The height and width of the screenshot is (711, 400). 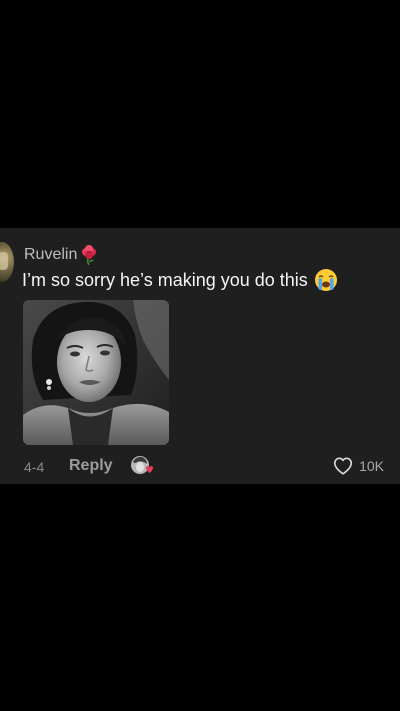 I want to click on heart-outline-icon, so click(x=343, y=466).